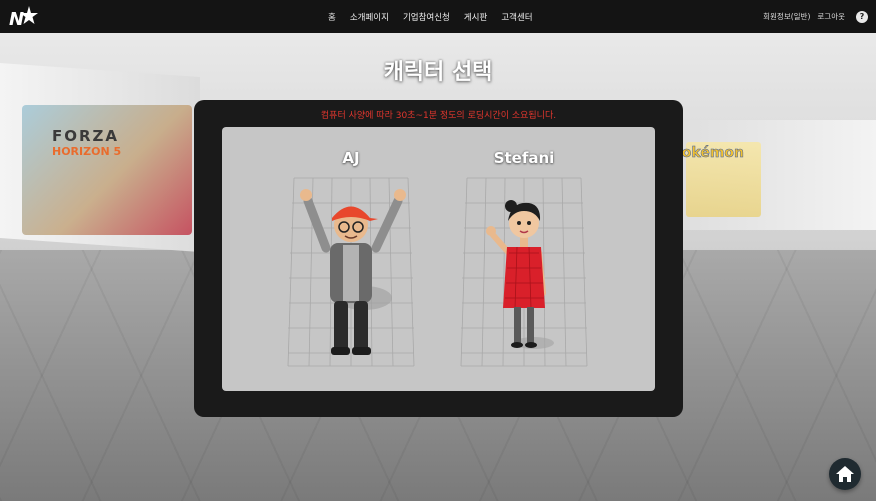 Image resolution: width=876 pixels, height=501 pixels. What do you see at coordinates (815, 16) in the screenshot?
I see `user-menu: 회원정보(일반) 로그아웃 ?` at bounding box center [815, 16].